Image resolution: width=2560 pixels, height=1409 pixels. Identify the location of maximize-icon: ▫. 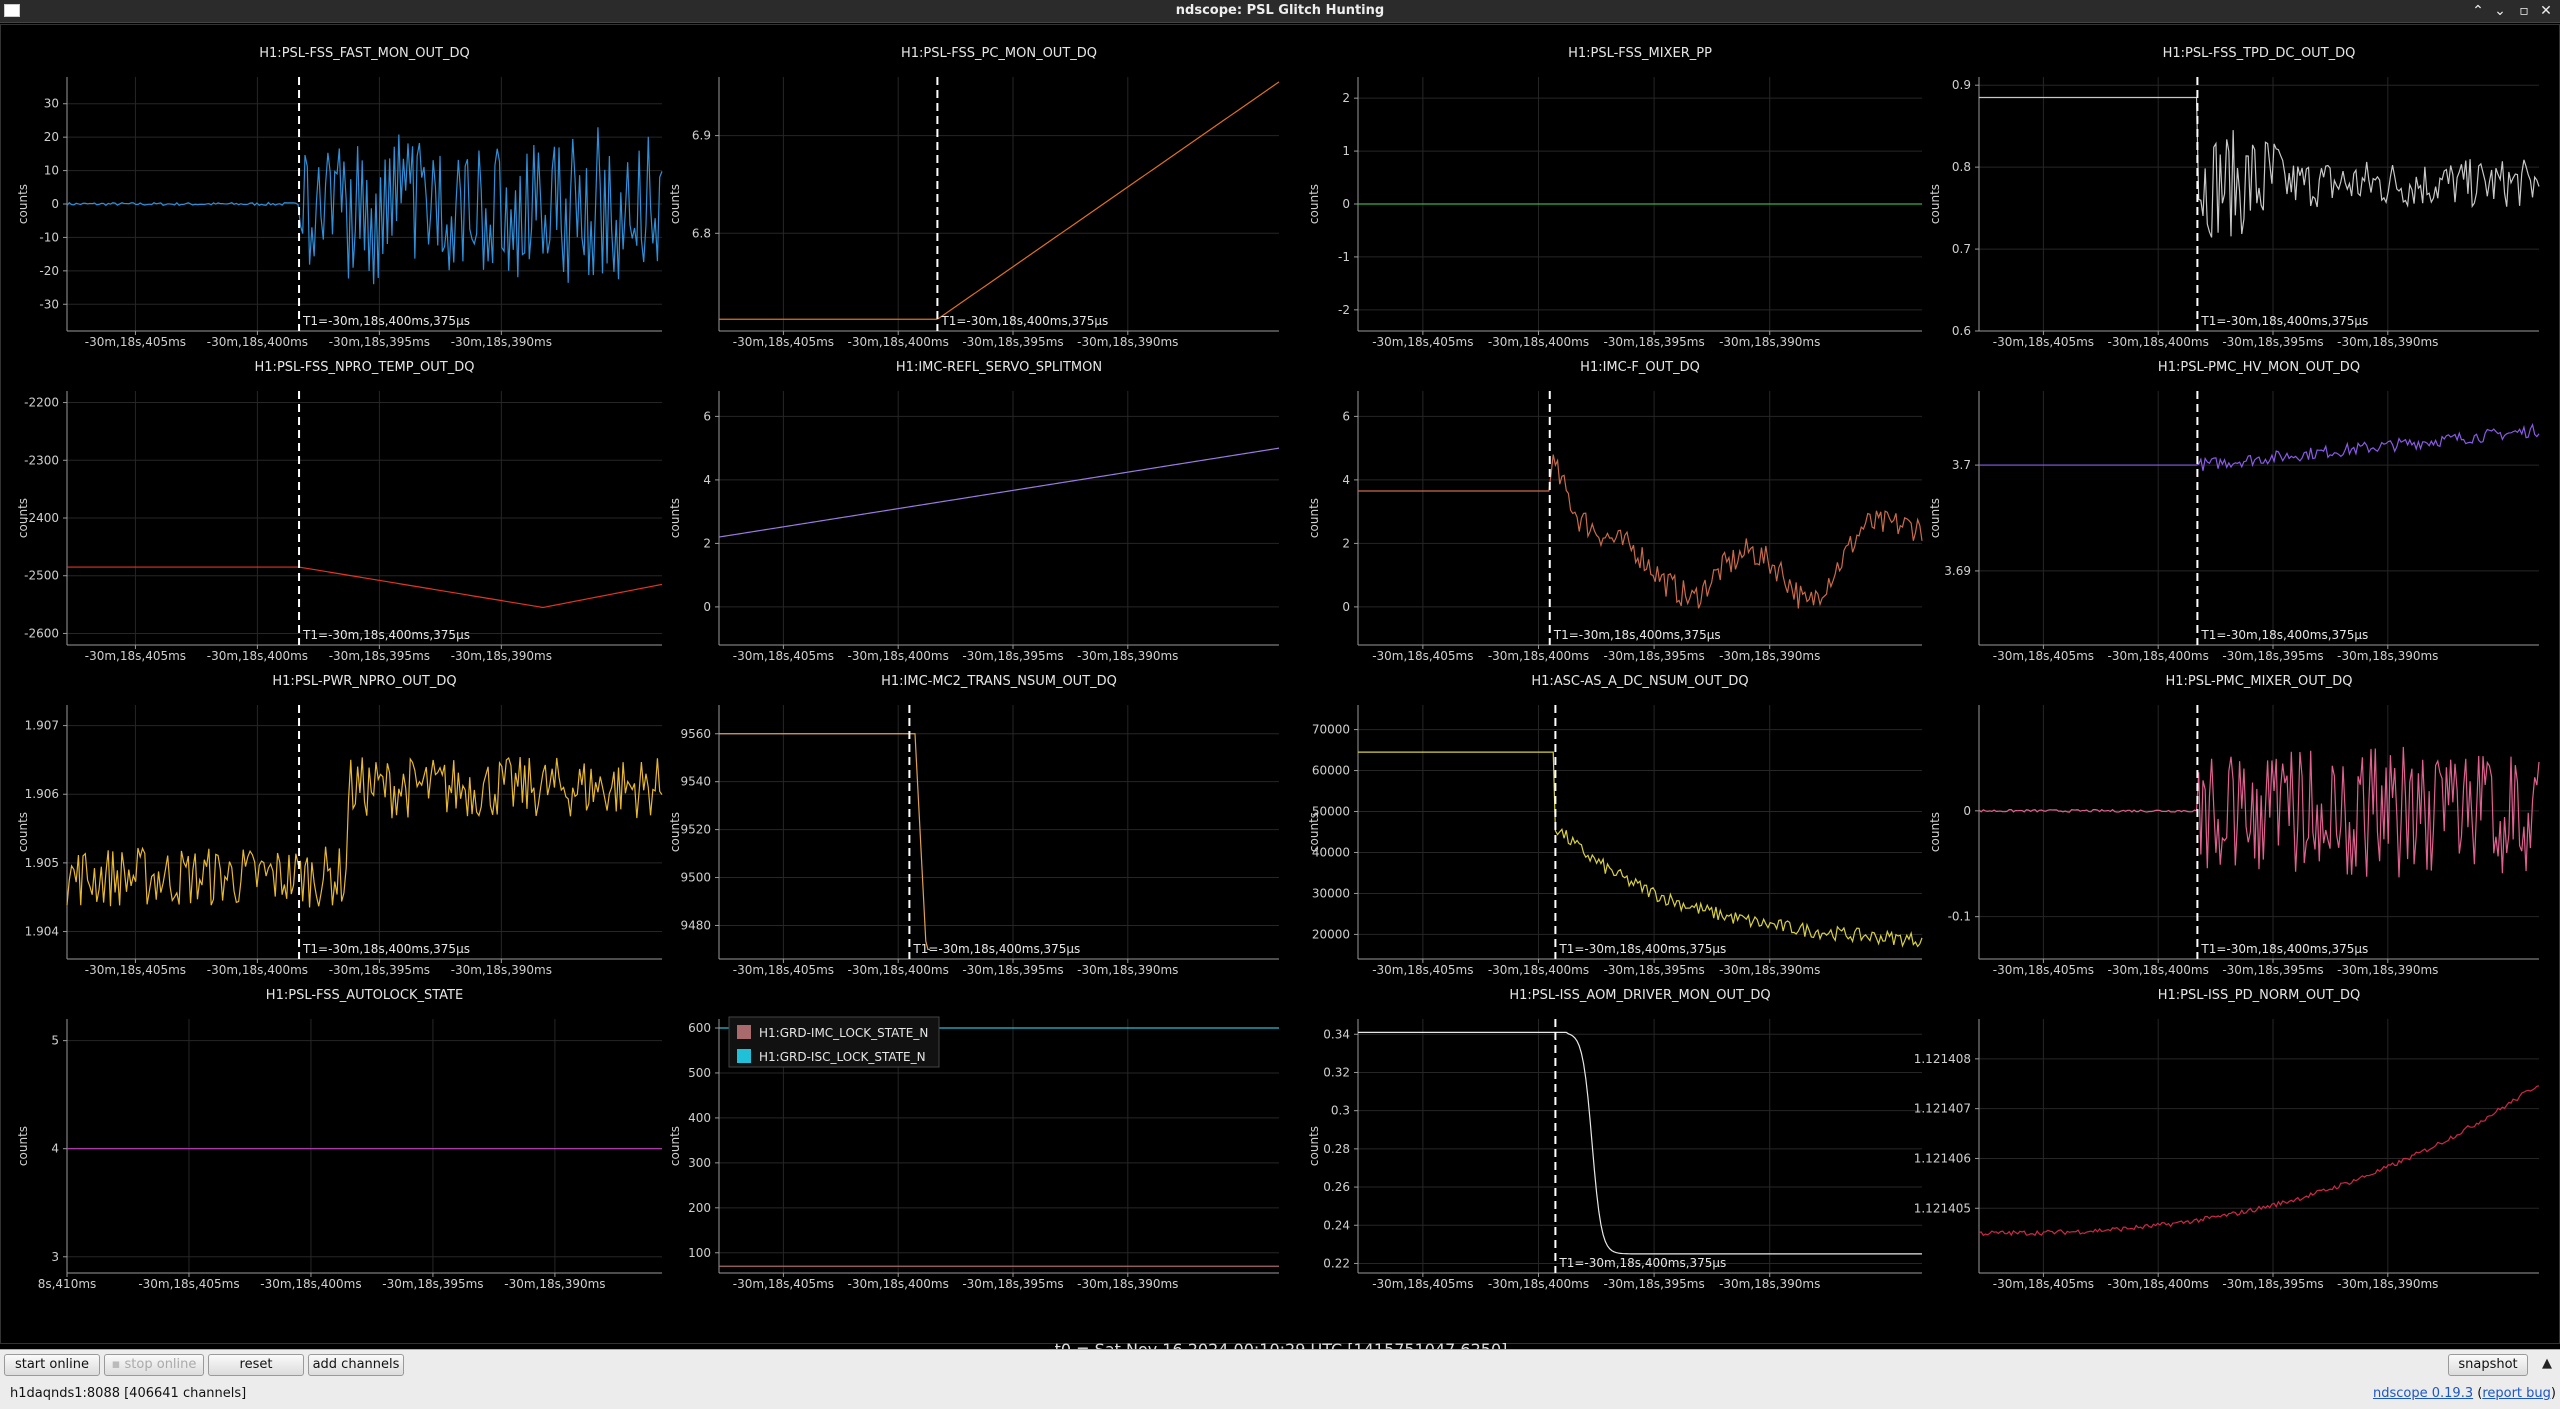
(2524, 11).